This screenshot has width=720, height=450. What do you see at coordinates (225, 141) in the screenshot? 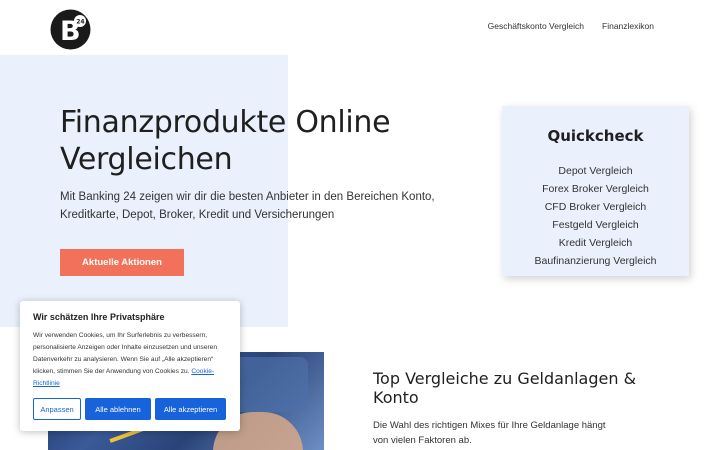
I see `hero-title: Finanzprodukte Online Vergleichen` at bounding box center [225, 141].